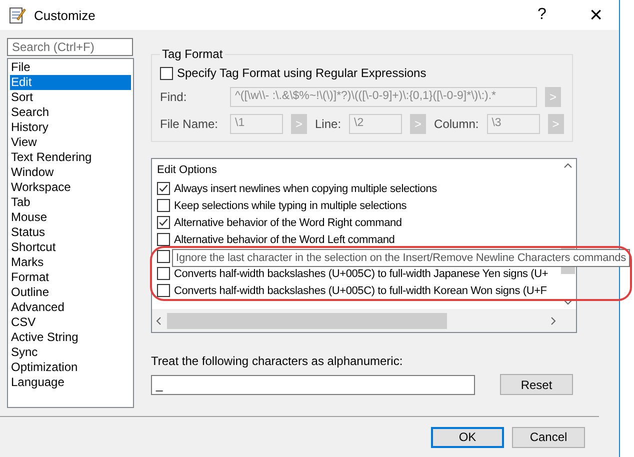  Describe the element at coordinates (313, 384) in the screenshot. I see `input-field: _` at that location.